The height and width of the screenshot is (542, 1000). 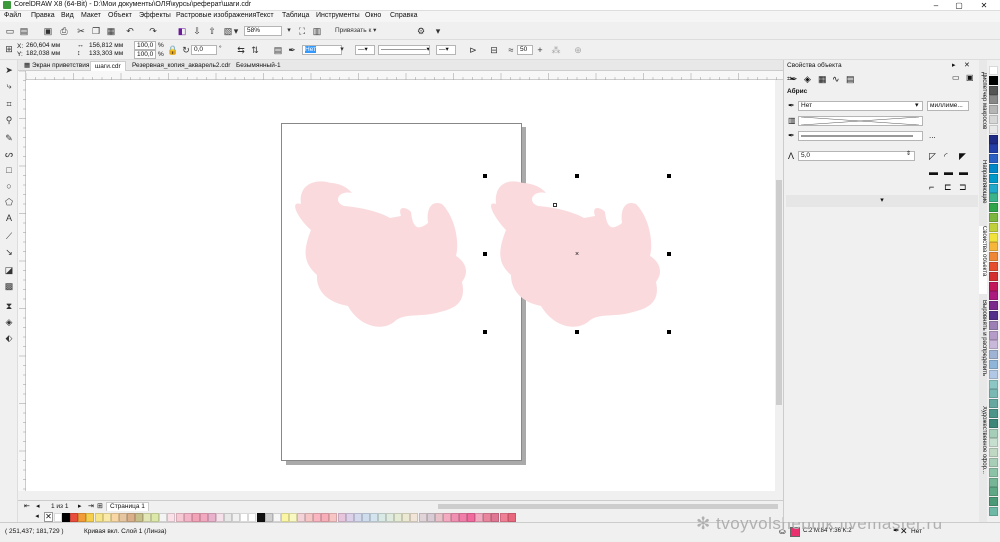 What do you see at coordinates (342, 50) in the screenshot?
I see `outline-width-arrow-icon: ▾` at bounding box center [342, 50].